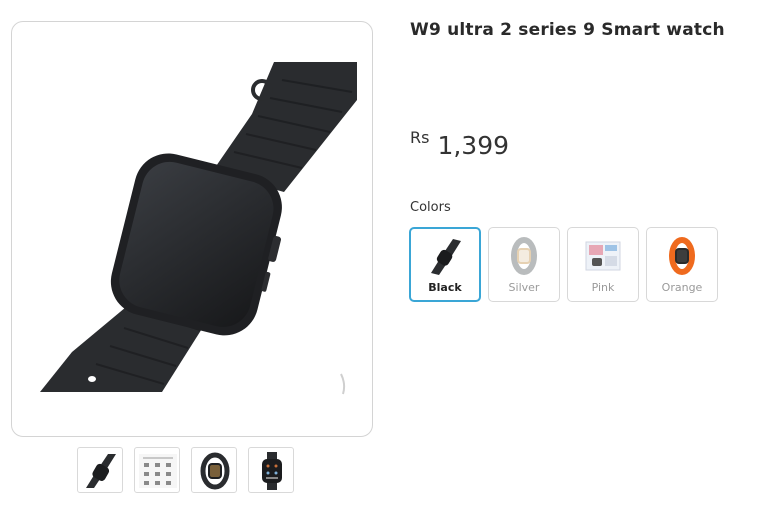  Describe the element at coordinates (682, 287) in the screenshot. I see `color-option-label: Orange` at that location.